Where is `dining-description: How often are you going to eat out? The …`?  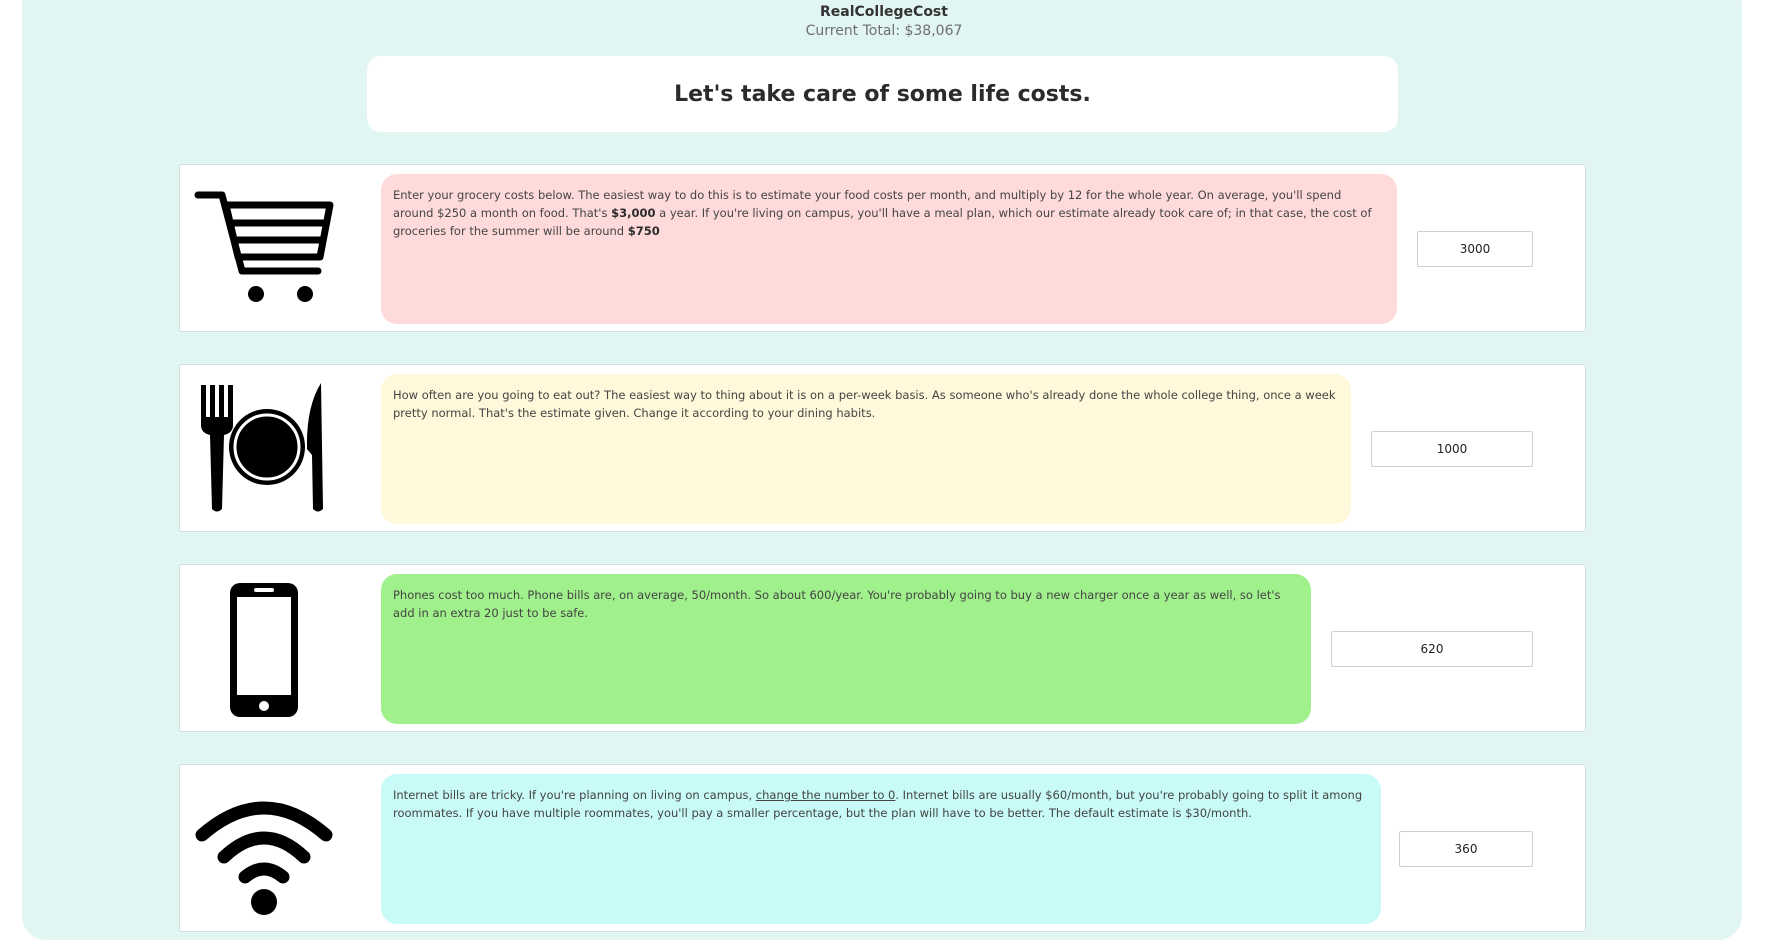 dining-description: How often are you going to eat out? The … is located at coordinates (866, 449).